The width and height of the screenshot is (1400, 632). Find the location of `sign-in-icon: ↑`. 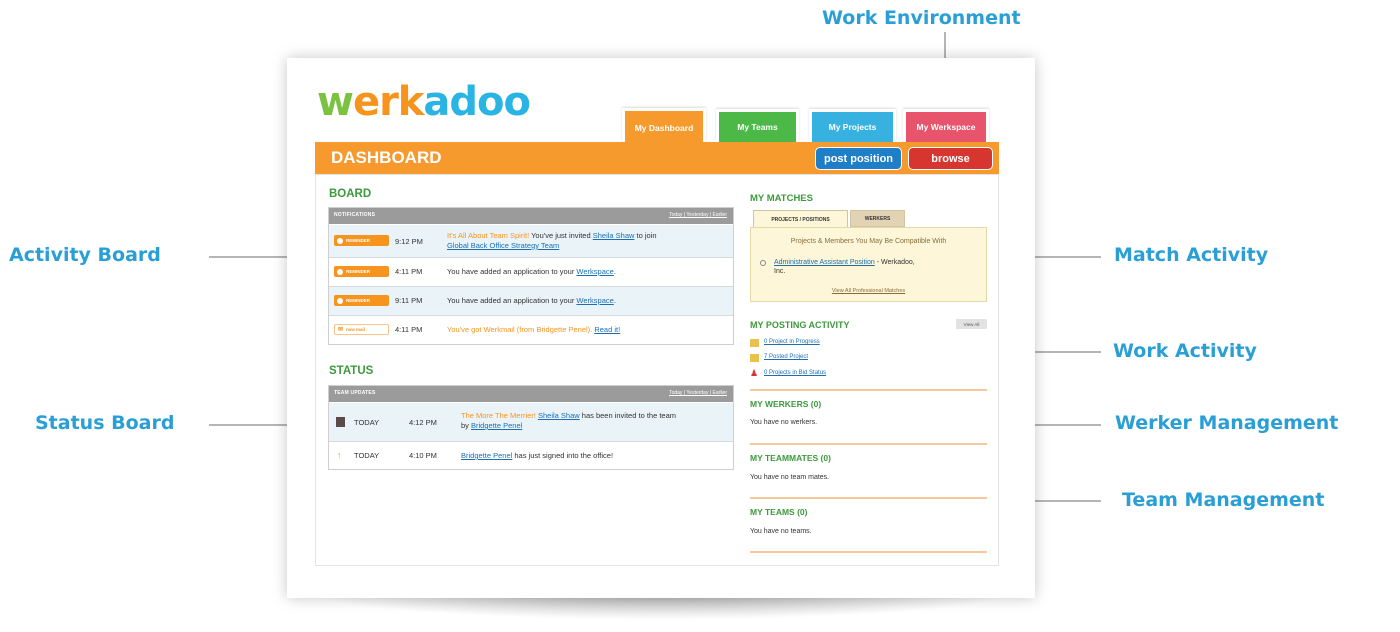

sign-in-icon: ↑ is located at coordinates (339, 455).